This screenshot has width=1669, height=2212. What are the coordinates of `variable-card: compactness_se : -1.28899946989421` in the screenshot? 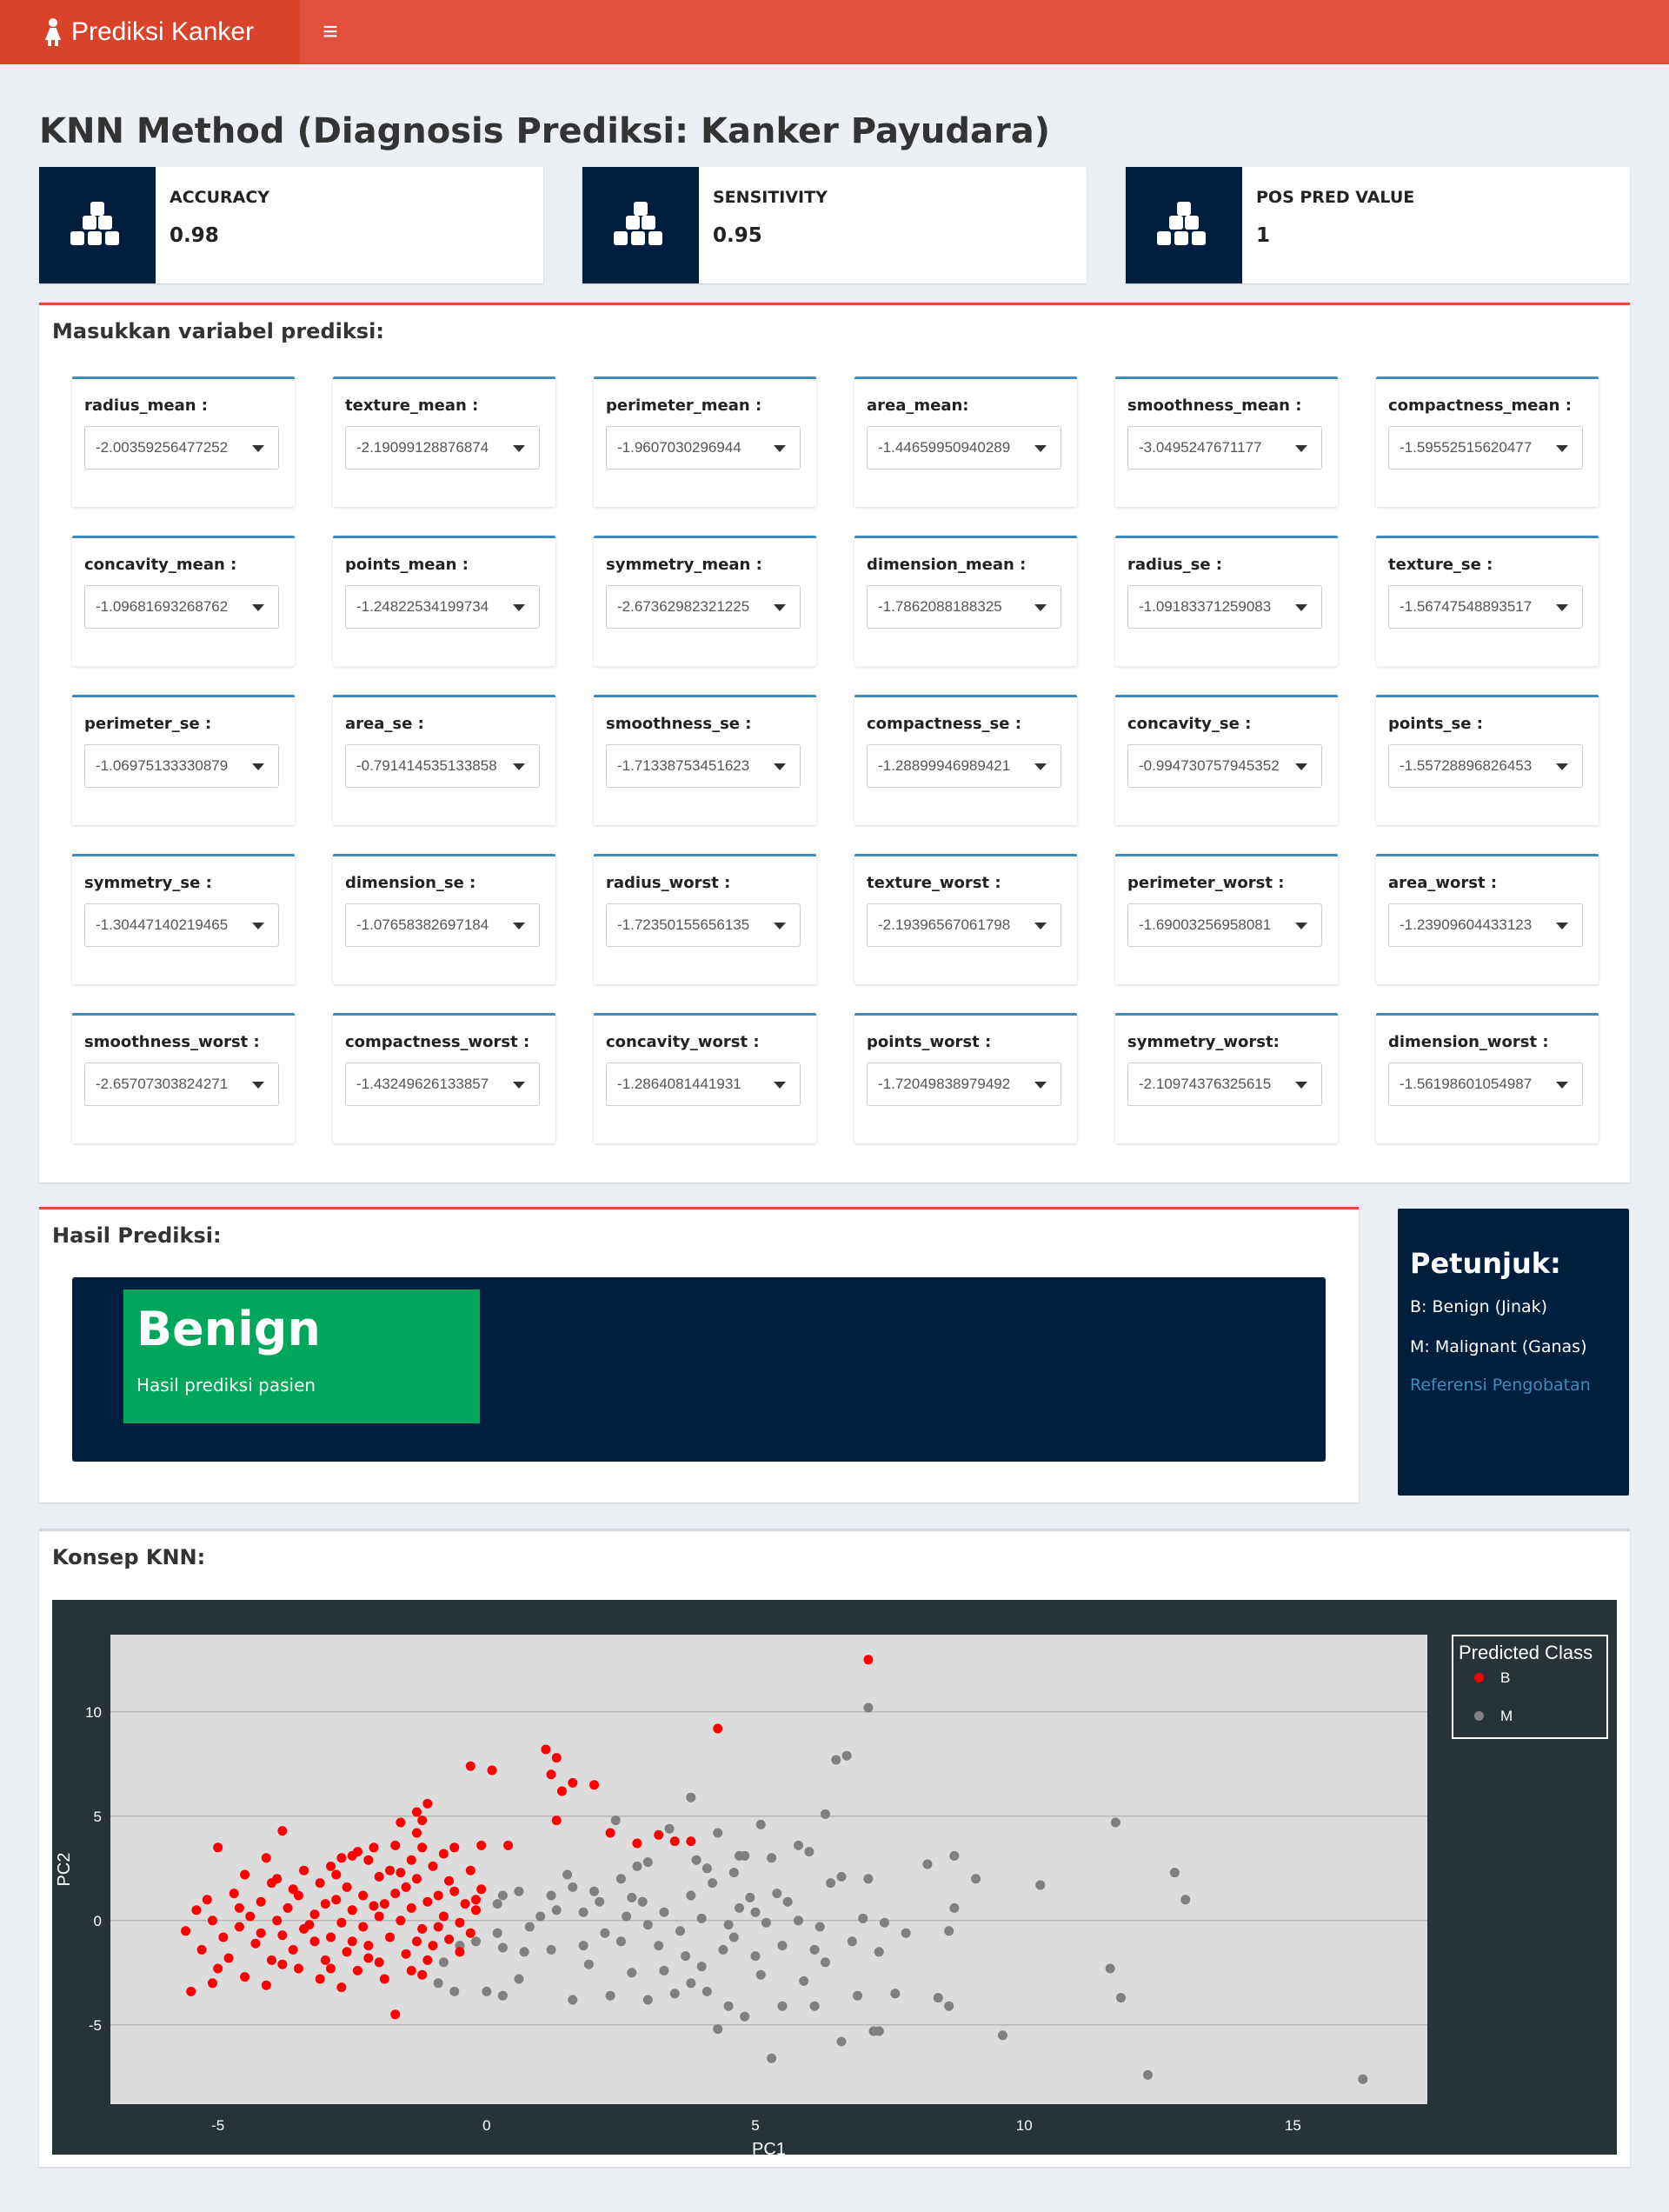 It's located at (965, 760).